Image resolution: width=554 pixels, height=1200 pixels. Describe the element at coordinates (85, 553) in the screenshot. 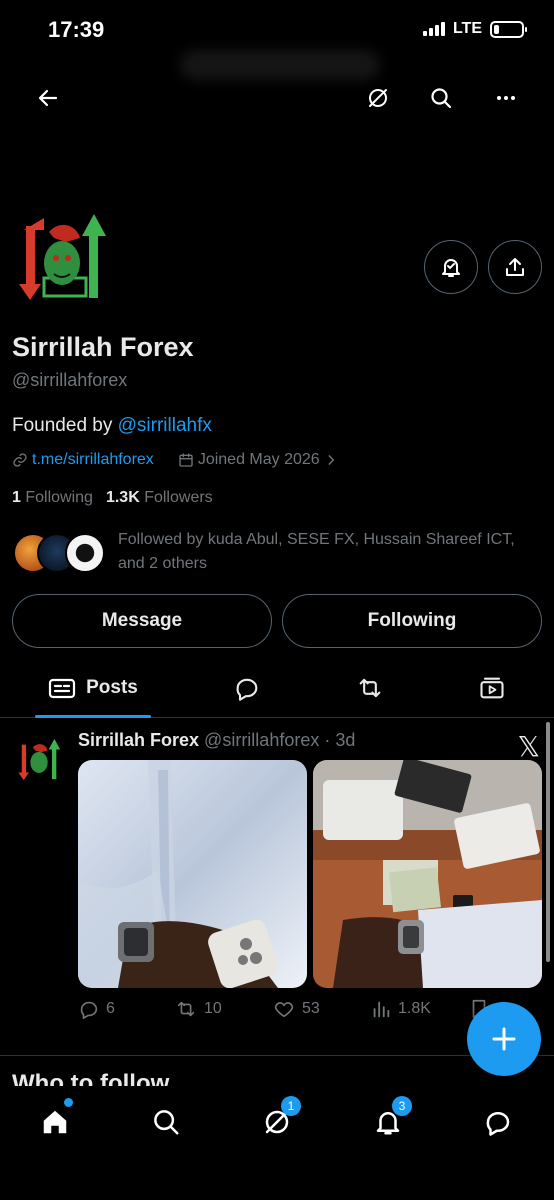

I see `avatar` at that location.